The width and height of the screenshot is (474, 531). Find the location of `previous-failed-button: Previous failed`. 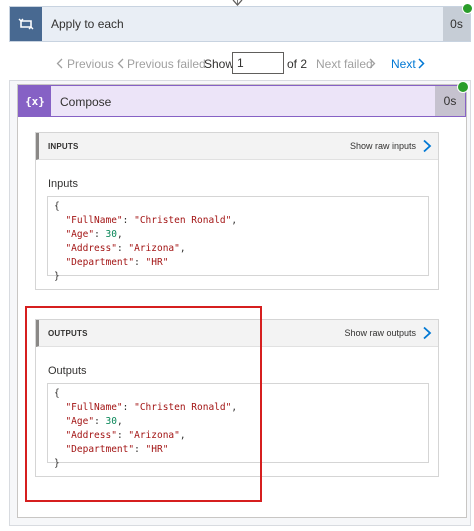

previous-failed-button: Previous failed is located at coordinates (166, 64).